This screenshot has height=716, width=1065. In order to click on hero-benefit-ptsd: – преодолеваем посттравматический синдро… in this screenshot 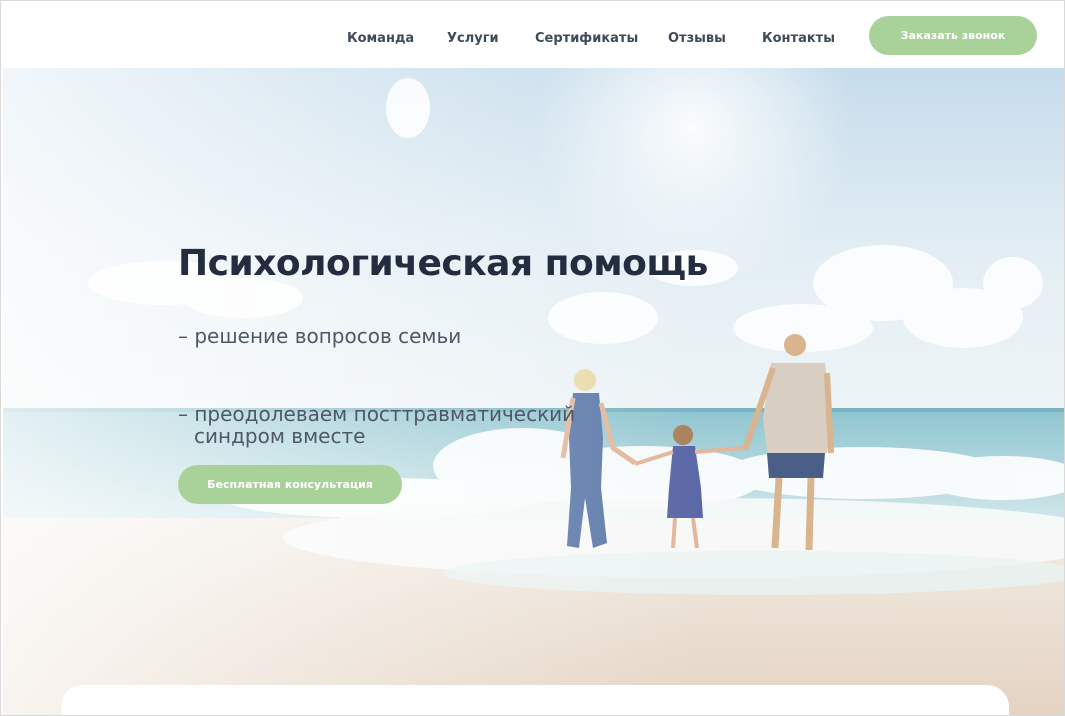, I will do `click(376, 425)`.